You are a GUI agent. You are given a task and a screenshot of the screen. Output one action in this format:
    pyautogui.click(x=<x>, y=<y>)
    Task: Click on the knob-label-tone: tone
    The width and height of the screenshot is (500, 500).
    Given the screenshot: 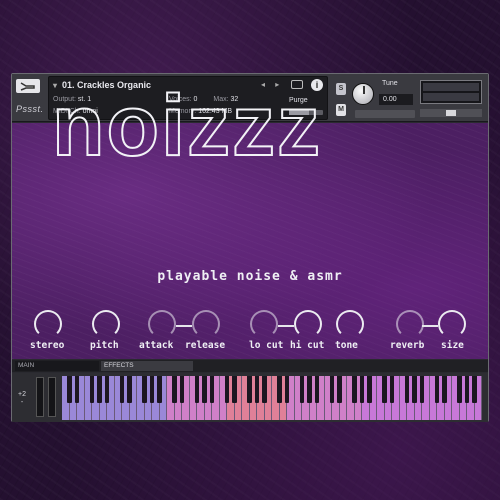 What is the action you would take?
    pyautogui.click(x=346, y=345)
    